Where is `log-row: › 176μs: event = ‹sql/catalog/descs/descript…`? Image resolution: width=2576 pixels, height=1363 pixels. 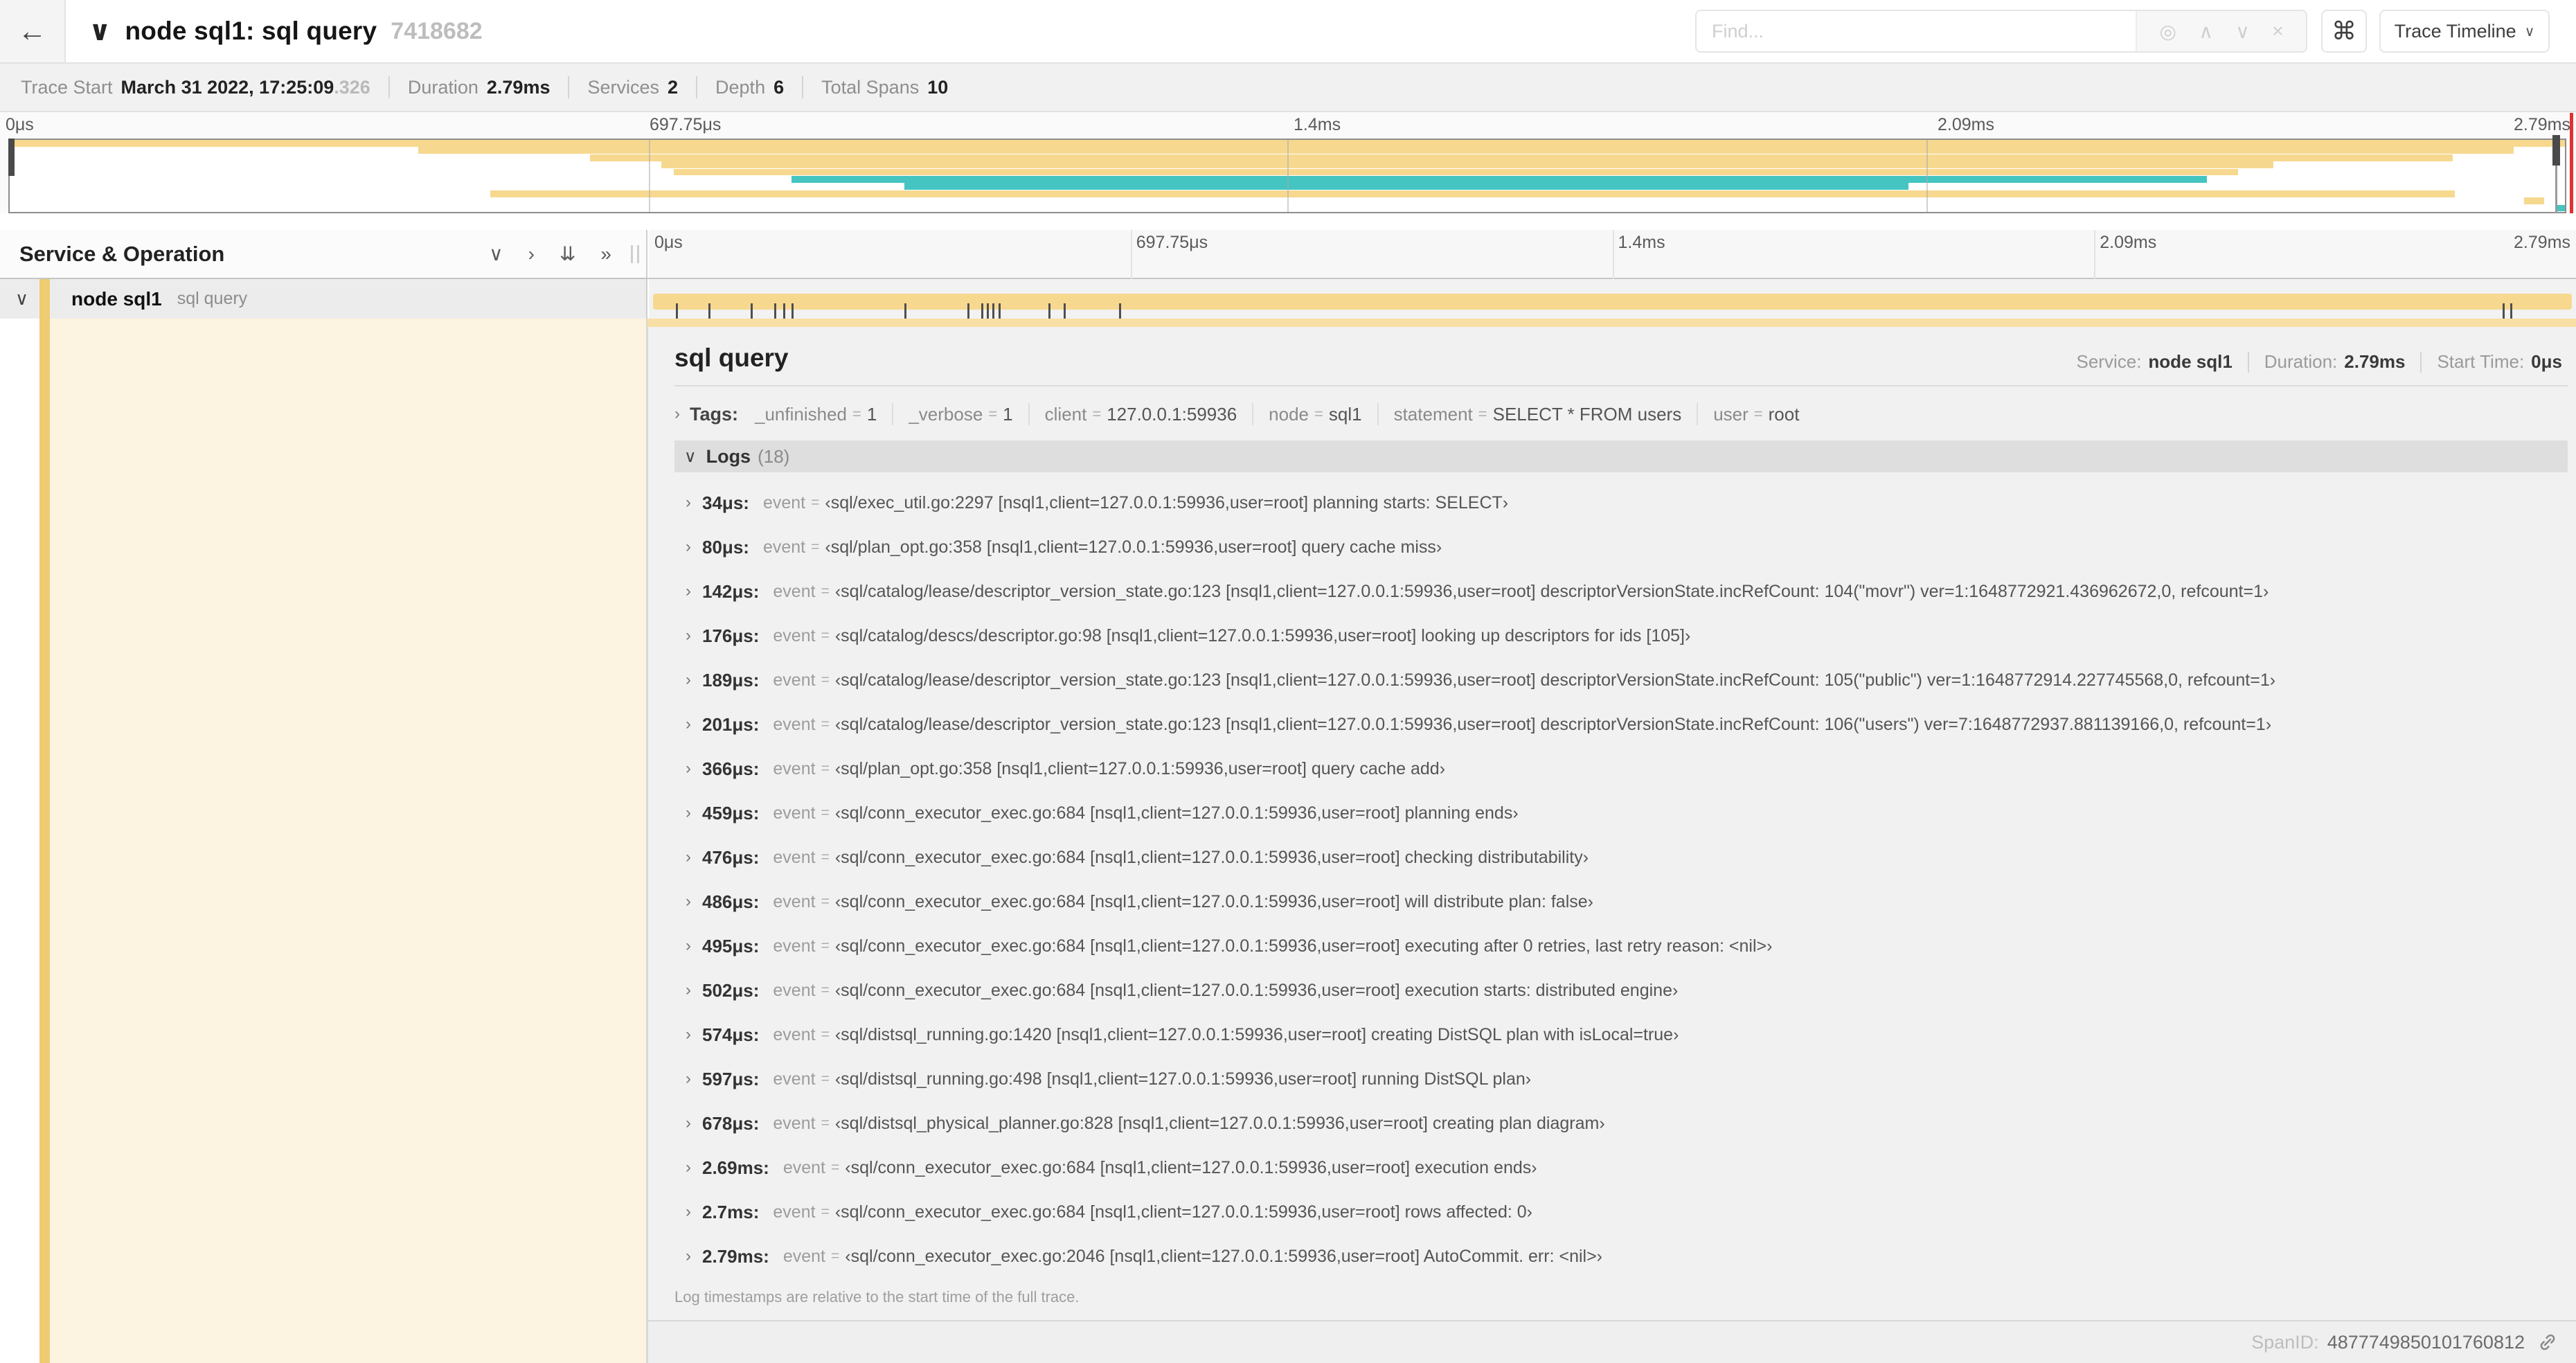 log-row: › 176μs: event = ‹sql/catalog/descs/descript… is located at coordinates (1621, 636).